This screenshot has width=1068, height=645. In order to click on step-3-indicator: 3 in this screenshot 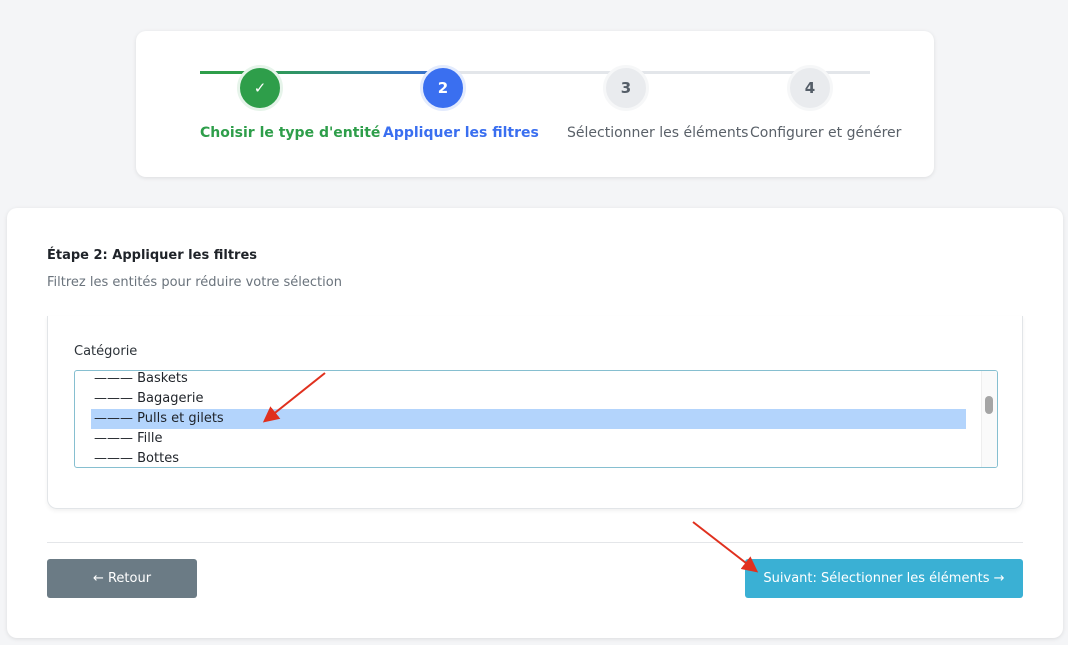, I will do `click(626, 88)`.